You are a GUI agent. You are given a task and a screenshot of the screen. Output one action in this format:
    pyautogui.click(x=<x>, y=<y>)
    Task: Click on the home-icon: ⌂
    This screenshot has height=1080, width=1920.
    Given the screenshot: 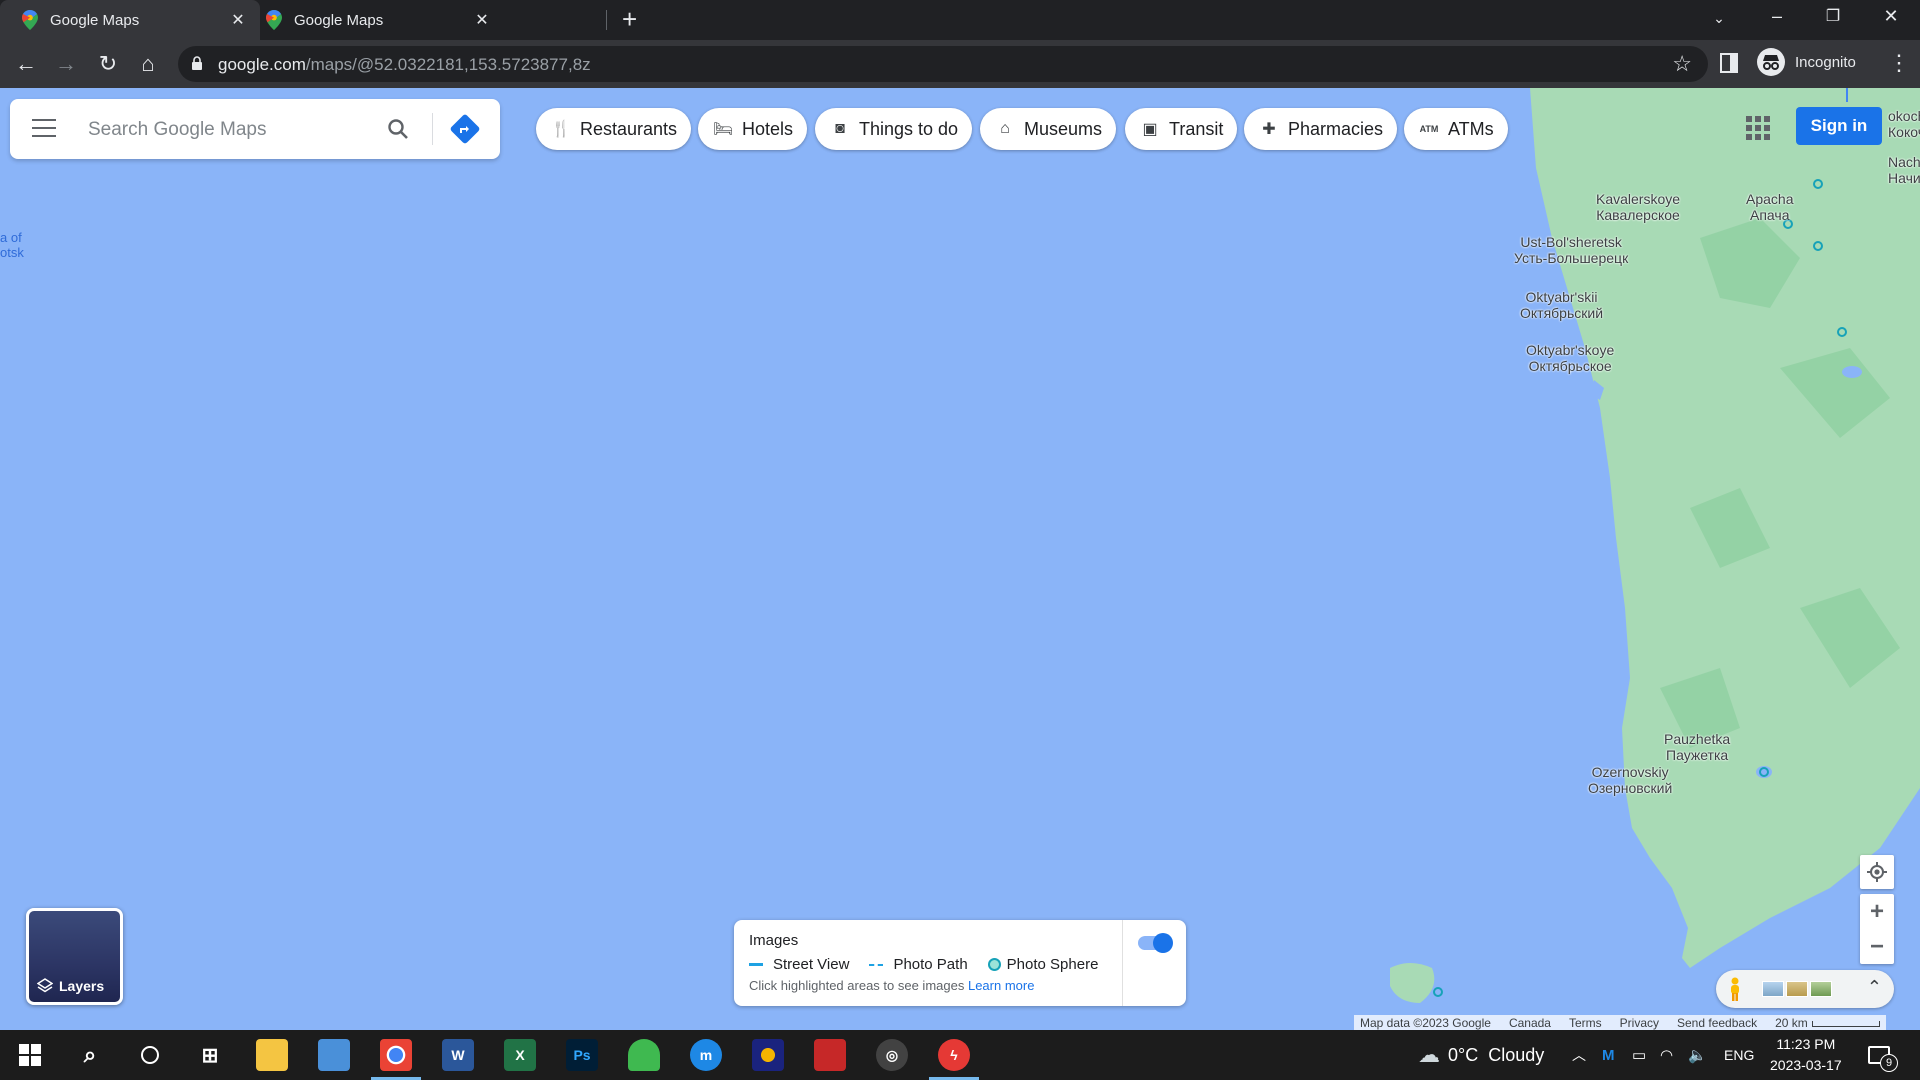 What is the action you would take?
    pyautogui.click(x=148, y=64)
    